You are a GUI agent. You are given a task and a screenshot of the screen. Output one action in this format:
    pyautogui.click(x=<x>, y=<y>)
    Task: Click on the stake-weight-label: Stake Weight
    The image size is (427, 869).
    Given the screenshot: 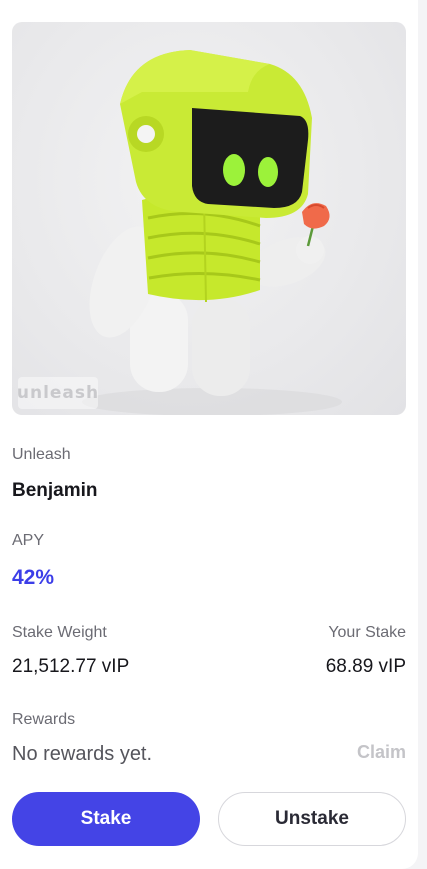 What is the action you would take?
    pyautogui.click(x=59, y=632)
    